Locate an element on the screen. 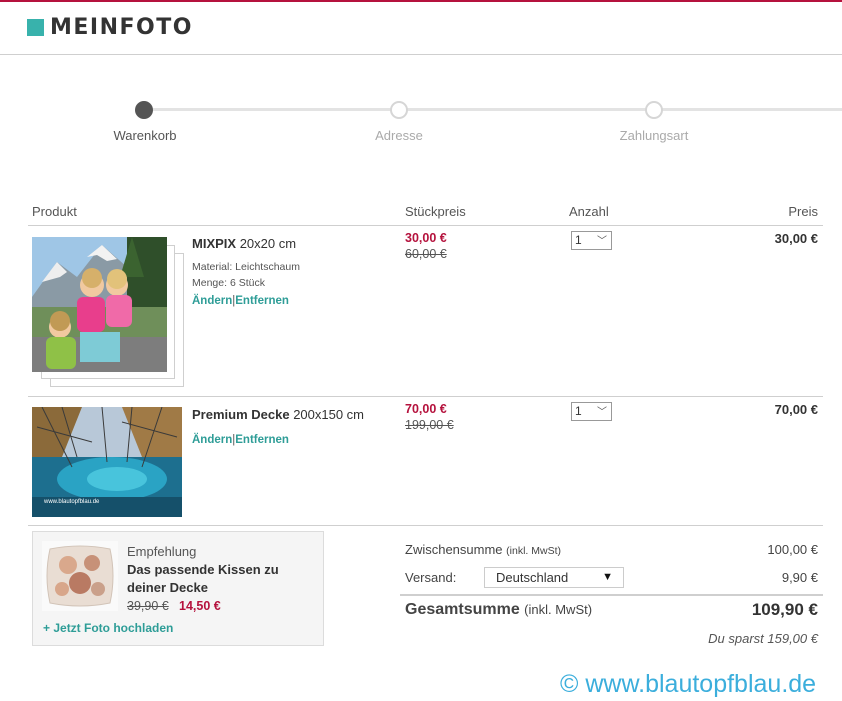 This screenshot has height=701, width=842. product-title: Premium Decke is located at coordinates (241, 414).